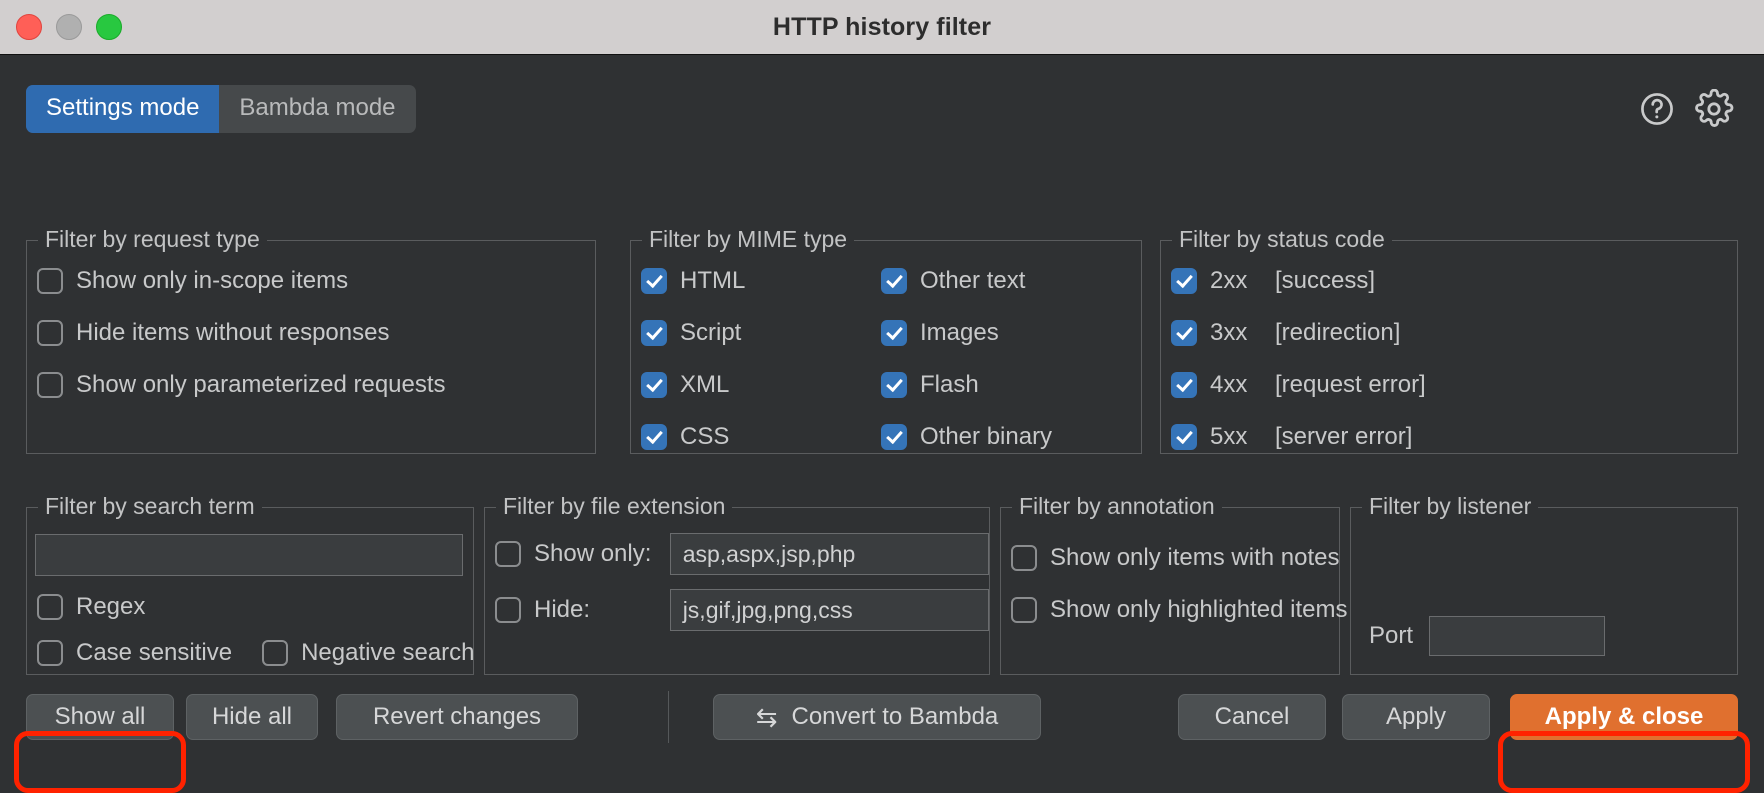  What do you see at coordinates (711, 332) in the screenshot?
I see `checkbox-label: Script` at bounding box center [711, 332].